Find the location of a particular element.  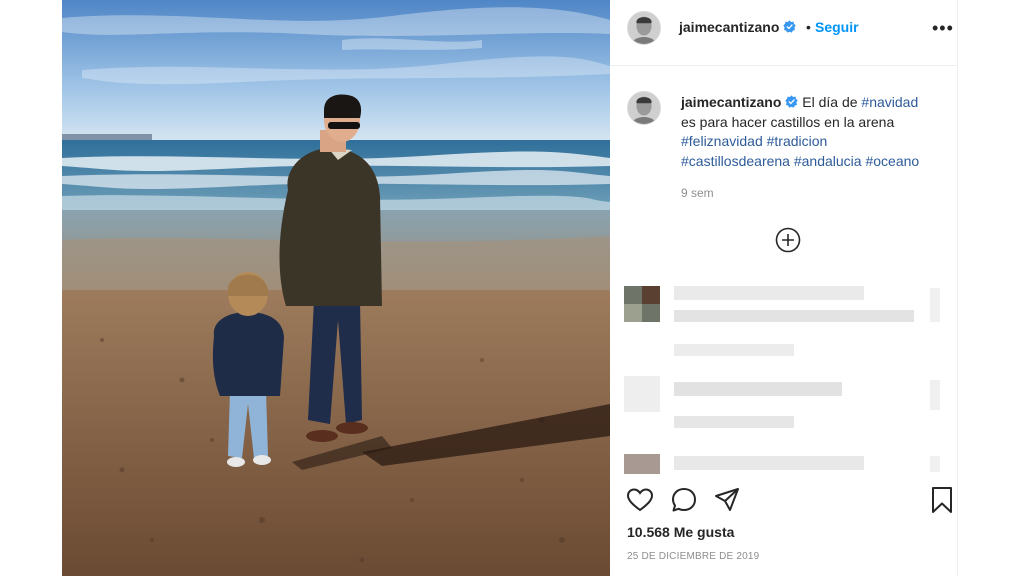

post-actions is located at coordinates (784, 501).